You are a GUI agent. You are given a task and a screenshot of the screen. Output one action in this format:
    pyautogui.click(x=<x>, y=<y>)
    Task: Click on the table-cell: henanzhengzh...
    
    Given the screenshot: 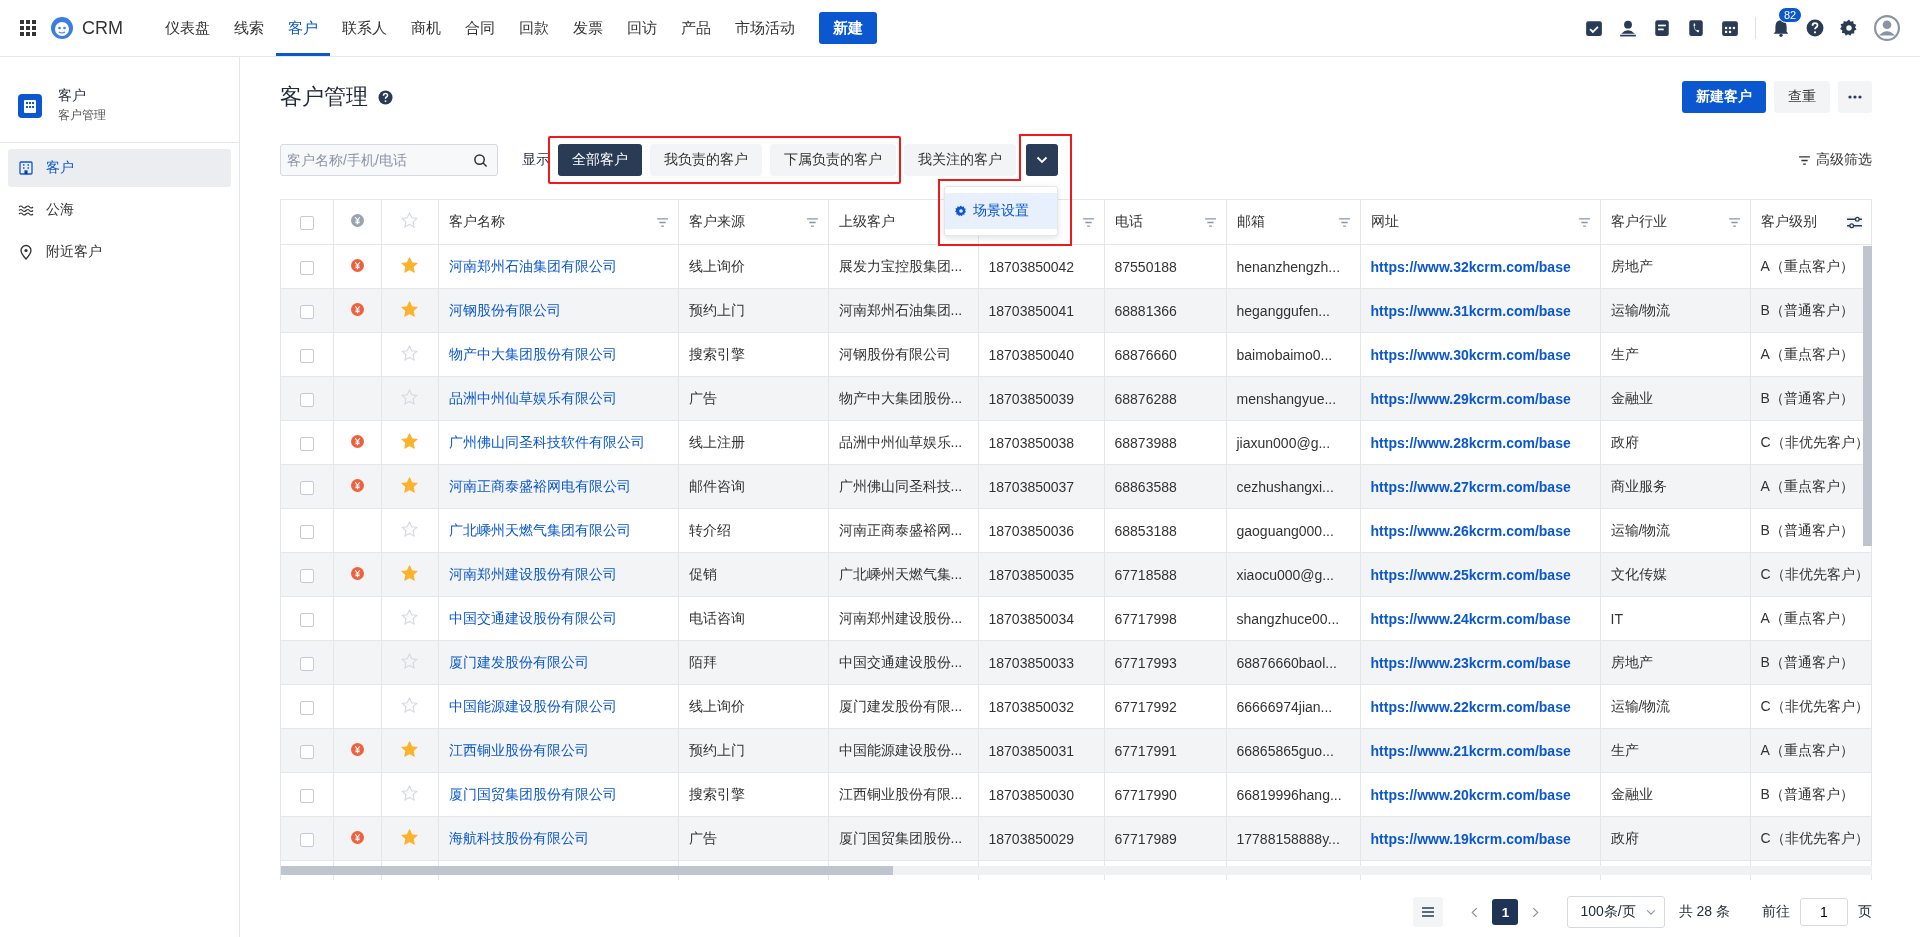 What is the action you would take?
    pyautogui.click(x=1288, y=266)
    